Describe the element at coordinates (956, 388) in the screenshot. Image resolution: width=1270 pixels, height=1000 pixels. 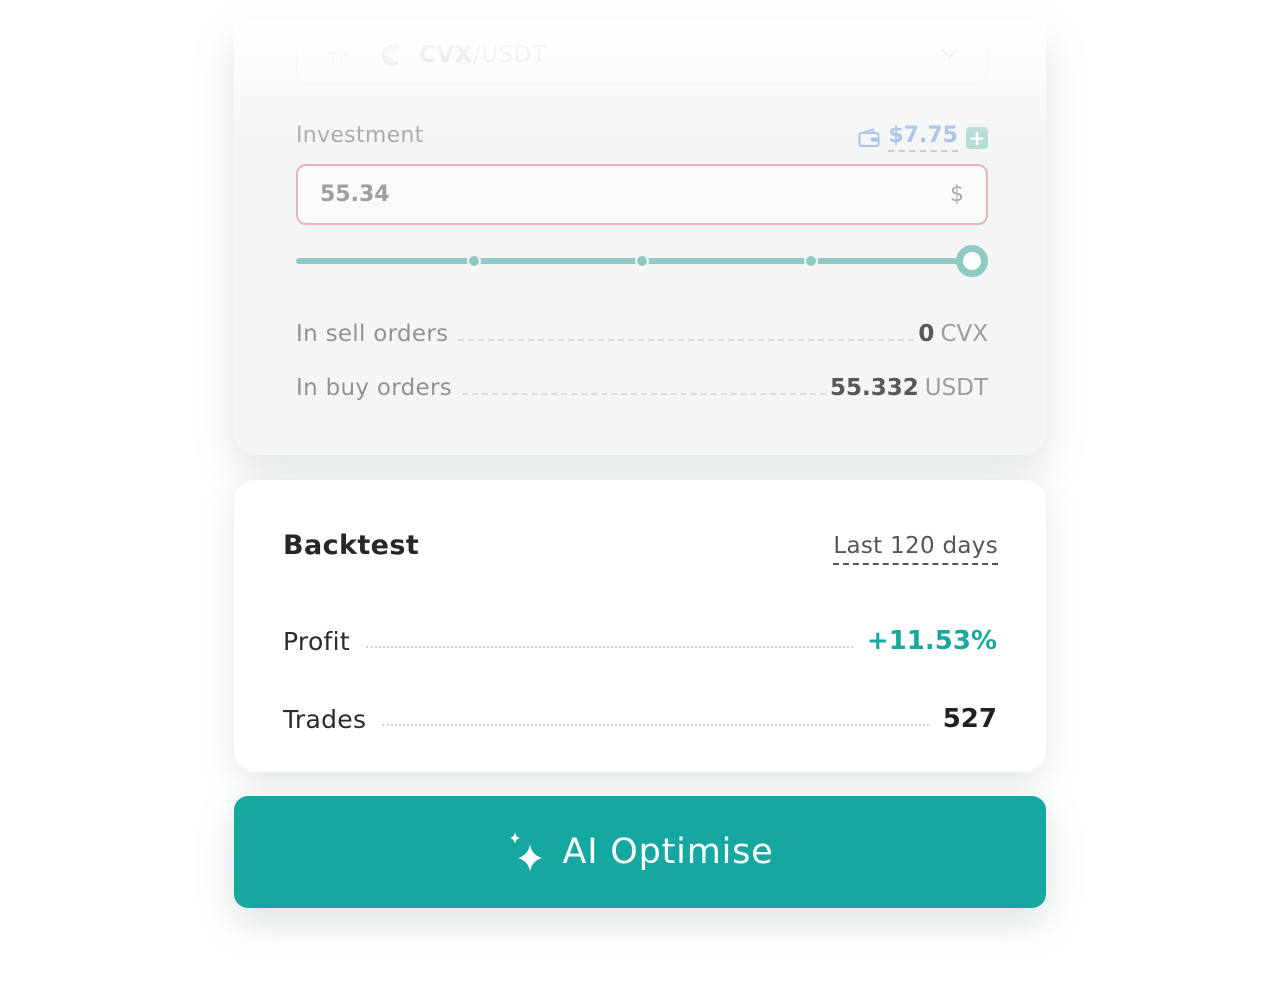
I see `buy-orders-unit: USDT` at that location.